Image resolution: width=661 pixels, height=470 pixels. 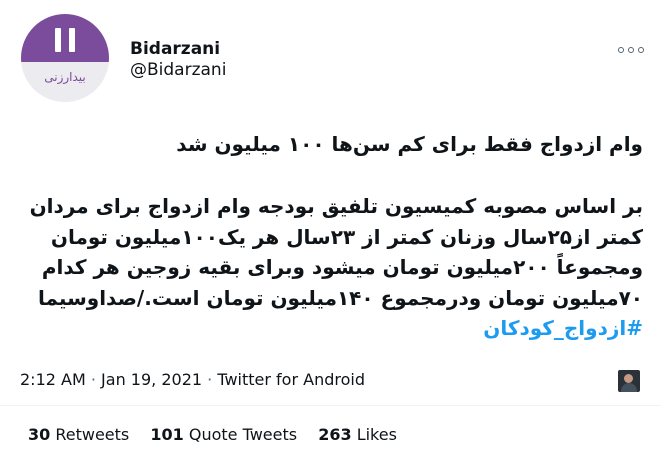 What do you see at coordinates (167, 434) in the screenshot?
I see `quote-tweets-count: 101` at bounding box center [167, 434].